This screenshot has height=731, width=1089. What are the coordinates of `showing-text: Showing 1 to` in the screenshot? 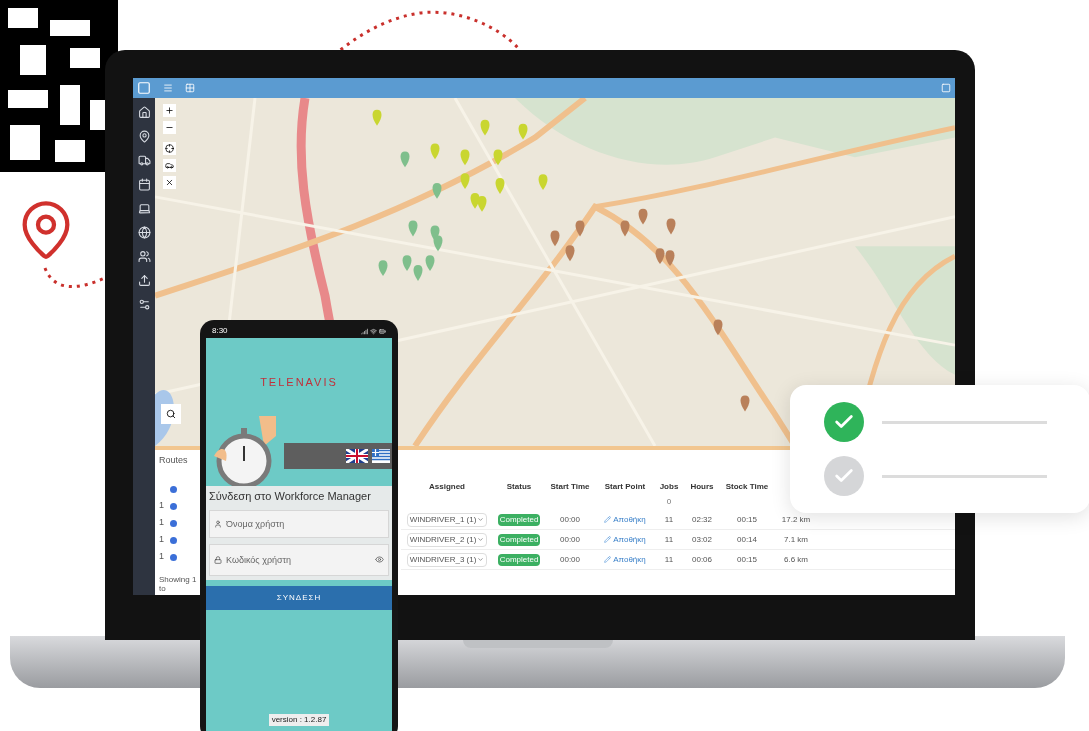 It's located at (178, 584).